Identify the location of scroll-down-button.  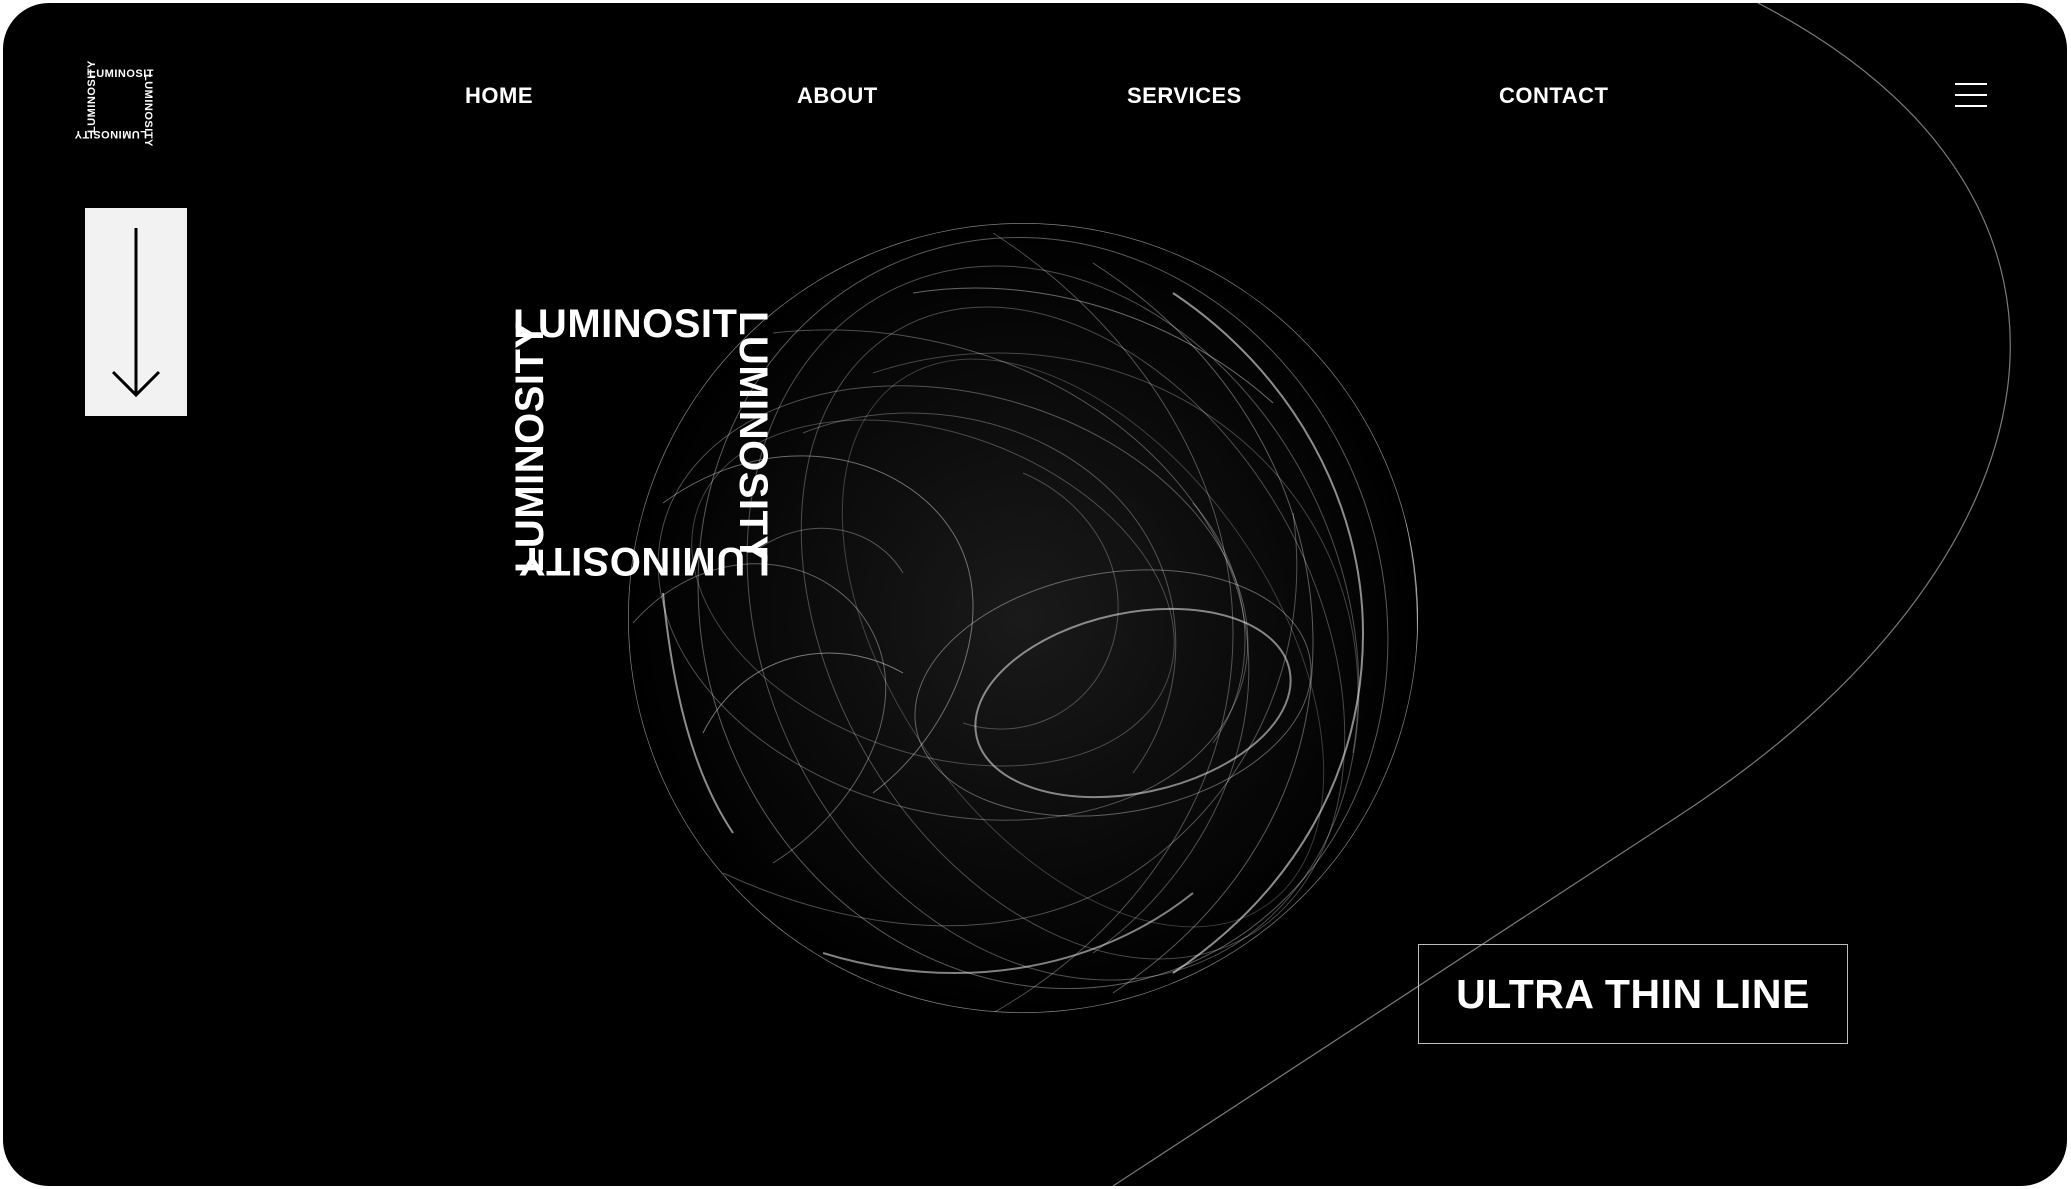
(136, 312).